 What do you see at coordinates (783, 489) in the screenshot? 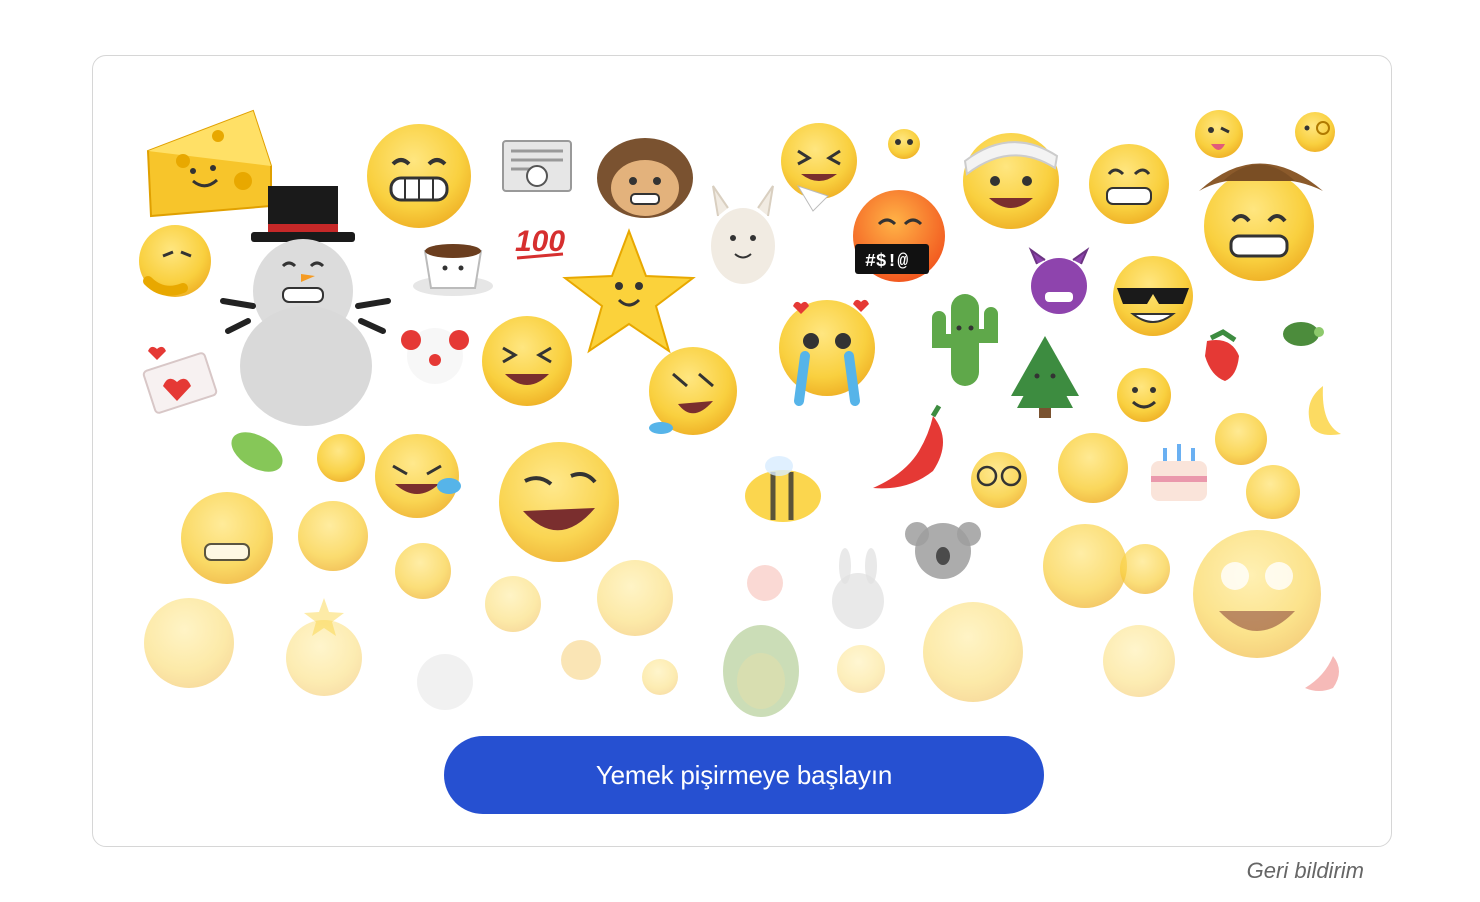
I see `bee-emoji` at bounding box center [783, 489].